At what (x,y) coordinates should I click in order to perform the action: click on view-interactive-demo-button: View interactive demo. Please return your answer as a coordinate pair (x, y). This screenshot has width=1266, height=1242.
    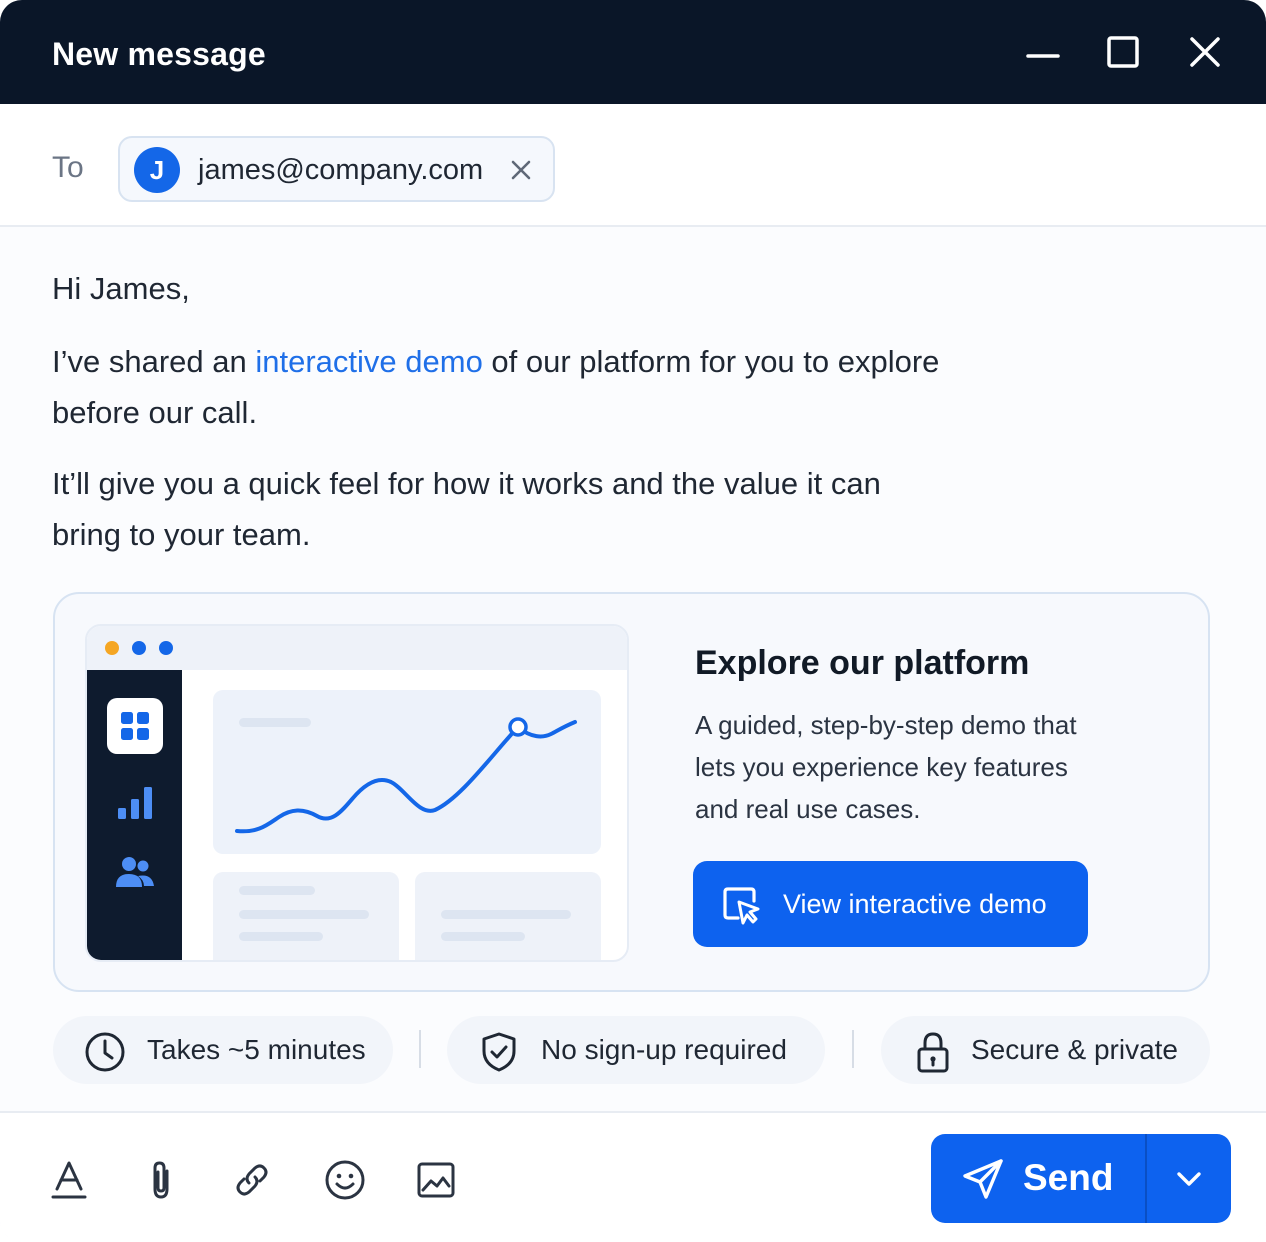
    Looking at the image, I should click on (890, 904).